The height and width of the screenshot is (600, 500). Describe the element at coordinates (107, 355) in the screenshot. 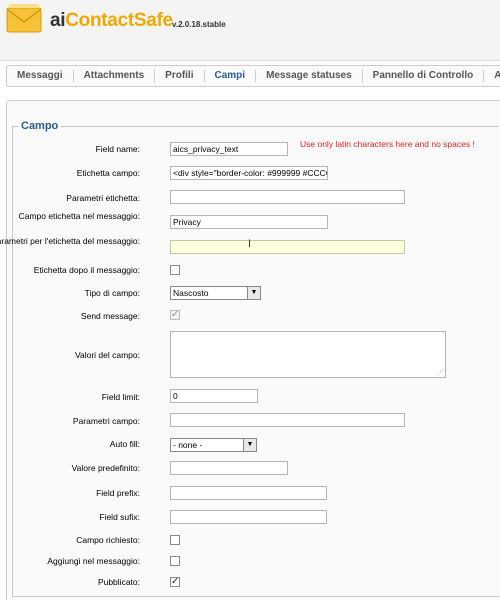

I see `valori-del-campo-label: Valori del campo:` at that location.